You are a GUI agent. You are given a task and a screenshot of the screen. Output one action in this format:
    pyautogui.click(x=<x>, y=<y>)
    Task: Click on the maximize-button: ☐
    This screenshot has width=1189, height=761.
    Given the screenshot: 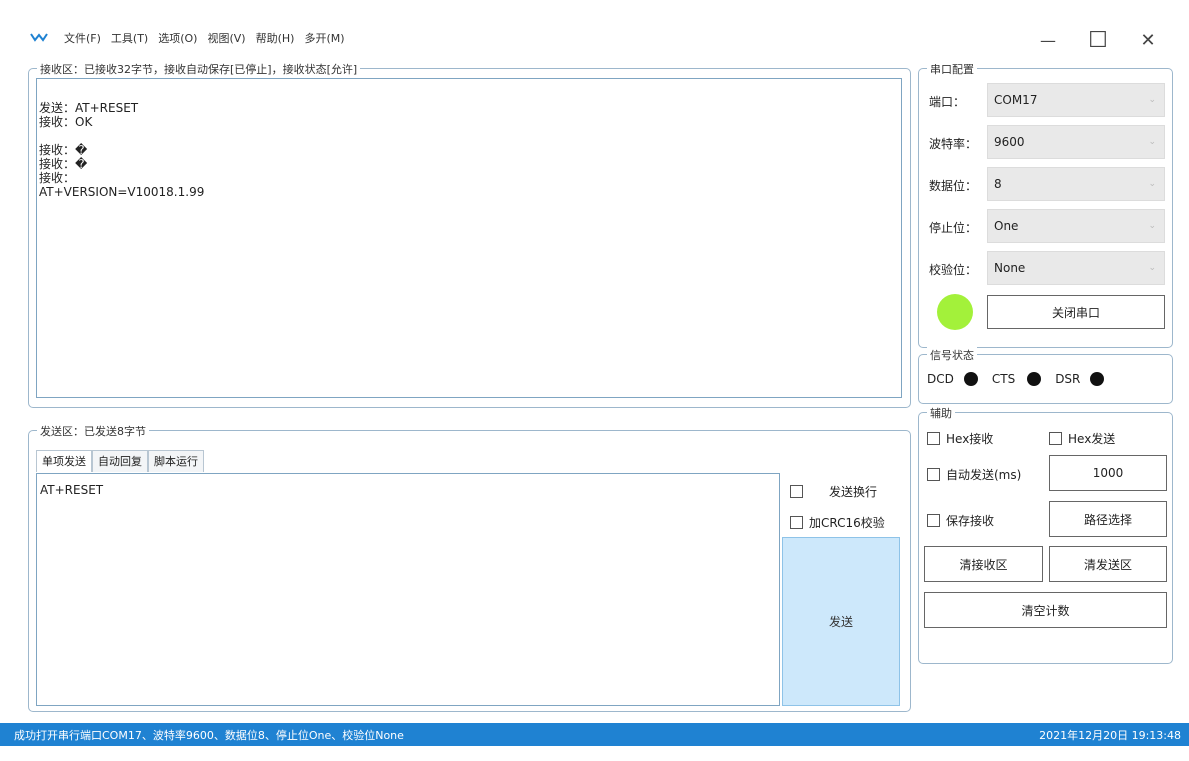 What is the action you would take?
    pyautogui.click(x=1098, y=40)
    